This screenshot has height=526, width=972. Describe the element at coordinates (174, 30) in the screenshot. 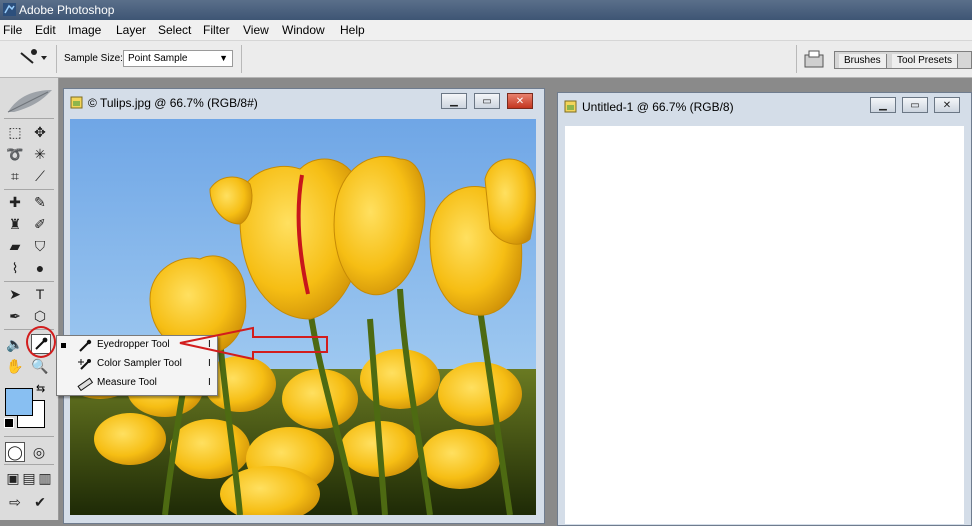

I see `menu-select: Select` at that location.